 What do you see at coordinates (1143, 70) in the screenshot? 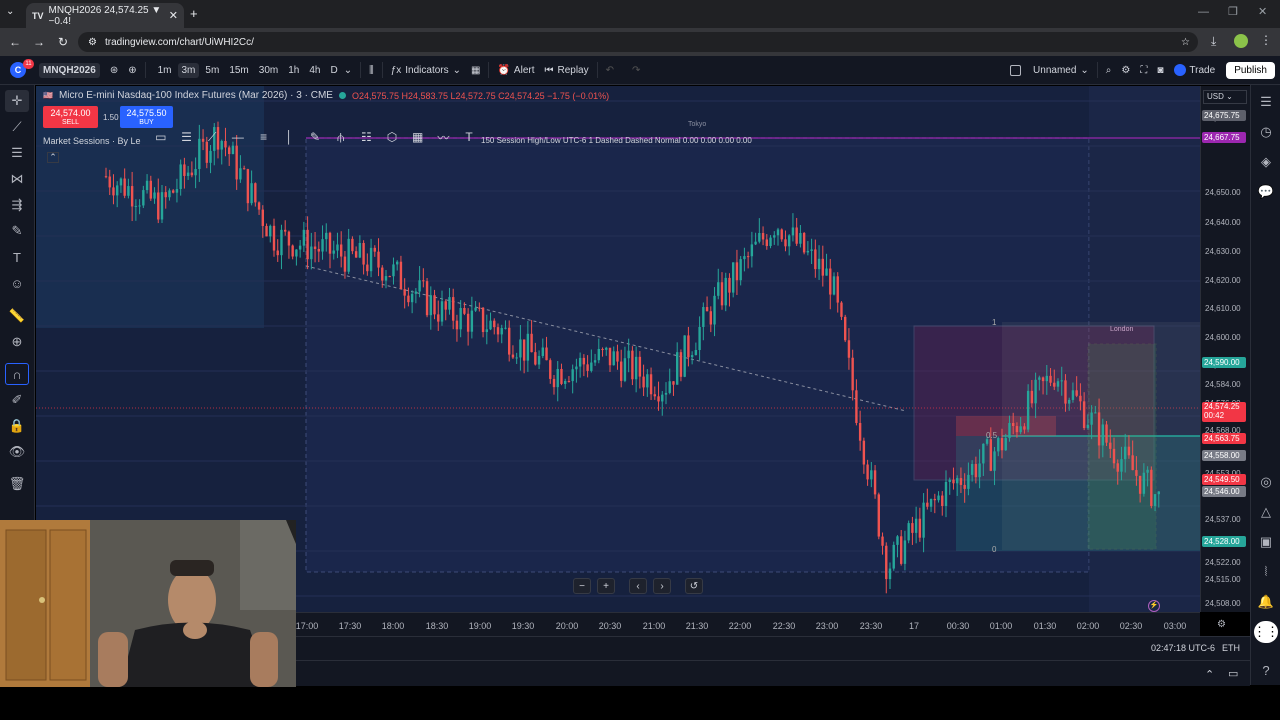
I see `fullscreen-icon: ⛶` at bounding box center [1143, 70].